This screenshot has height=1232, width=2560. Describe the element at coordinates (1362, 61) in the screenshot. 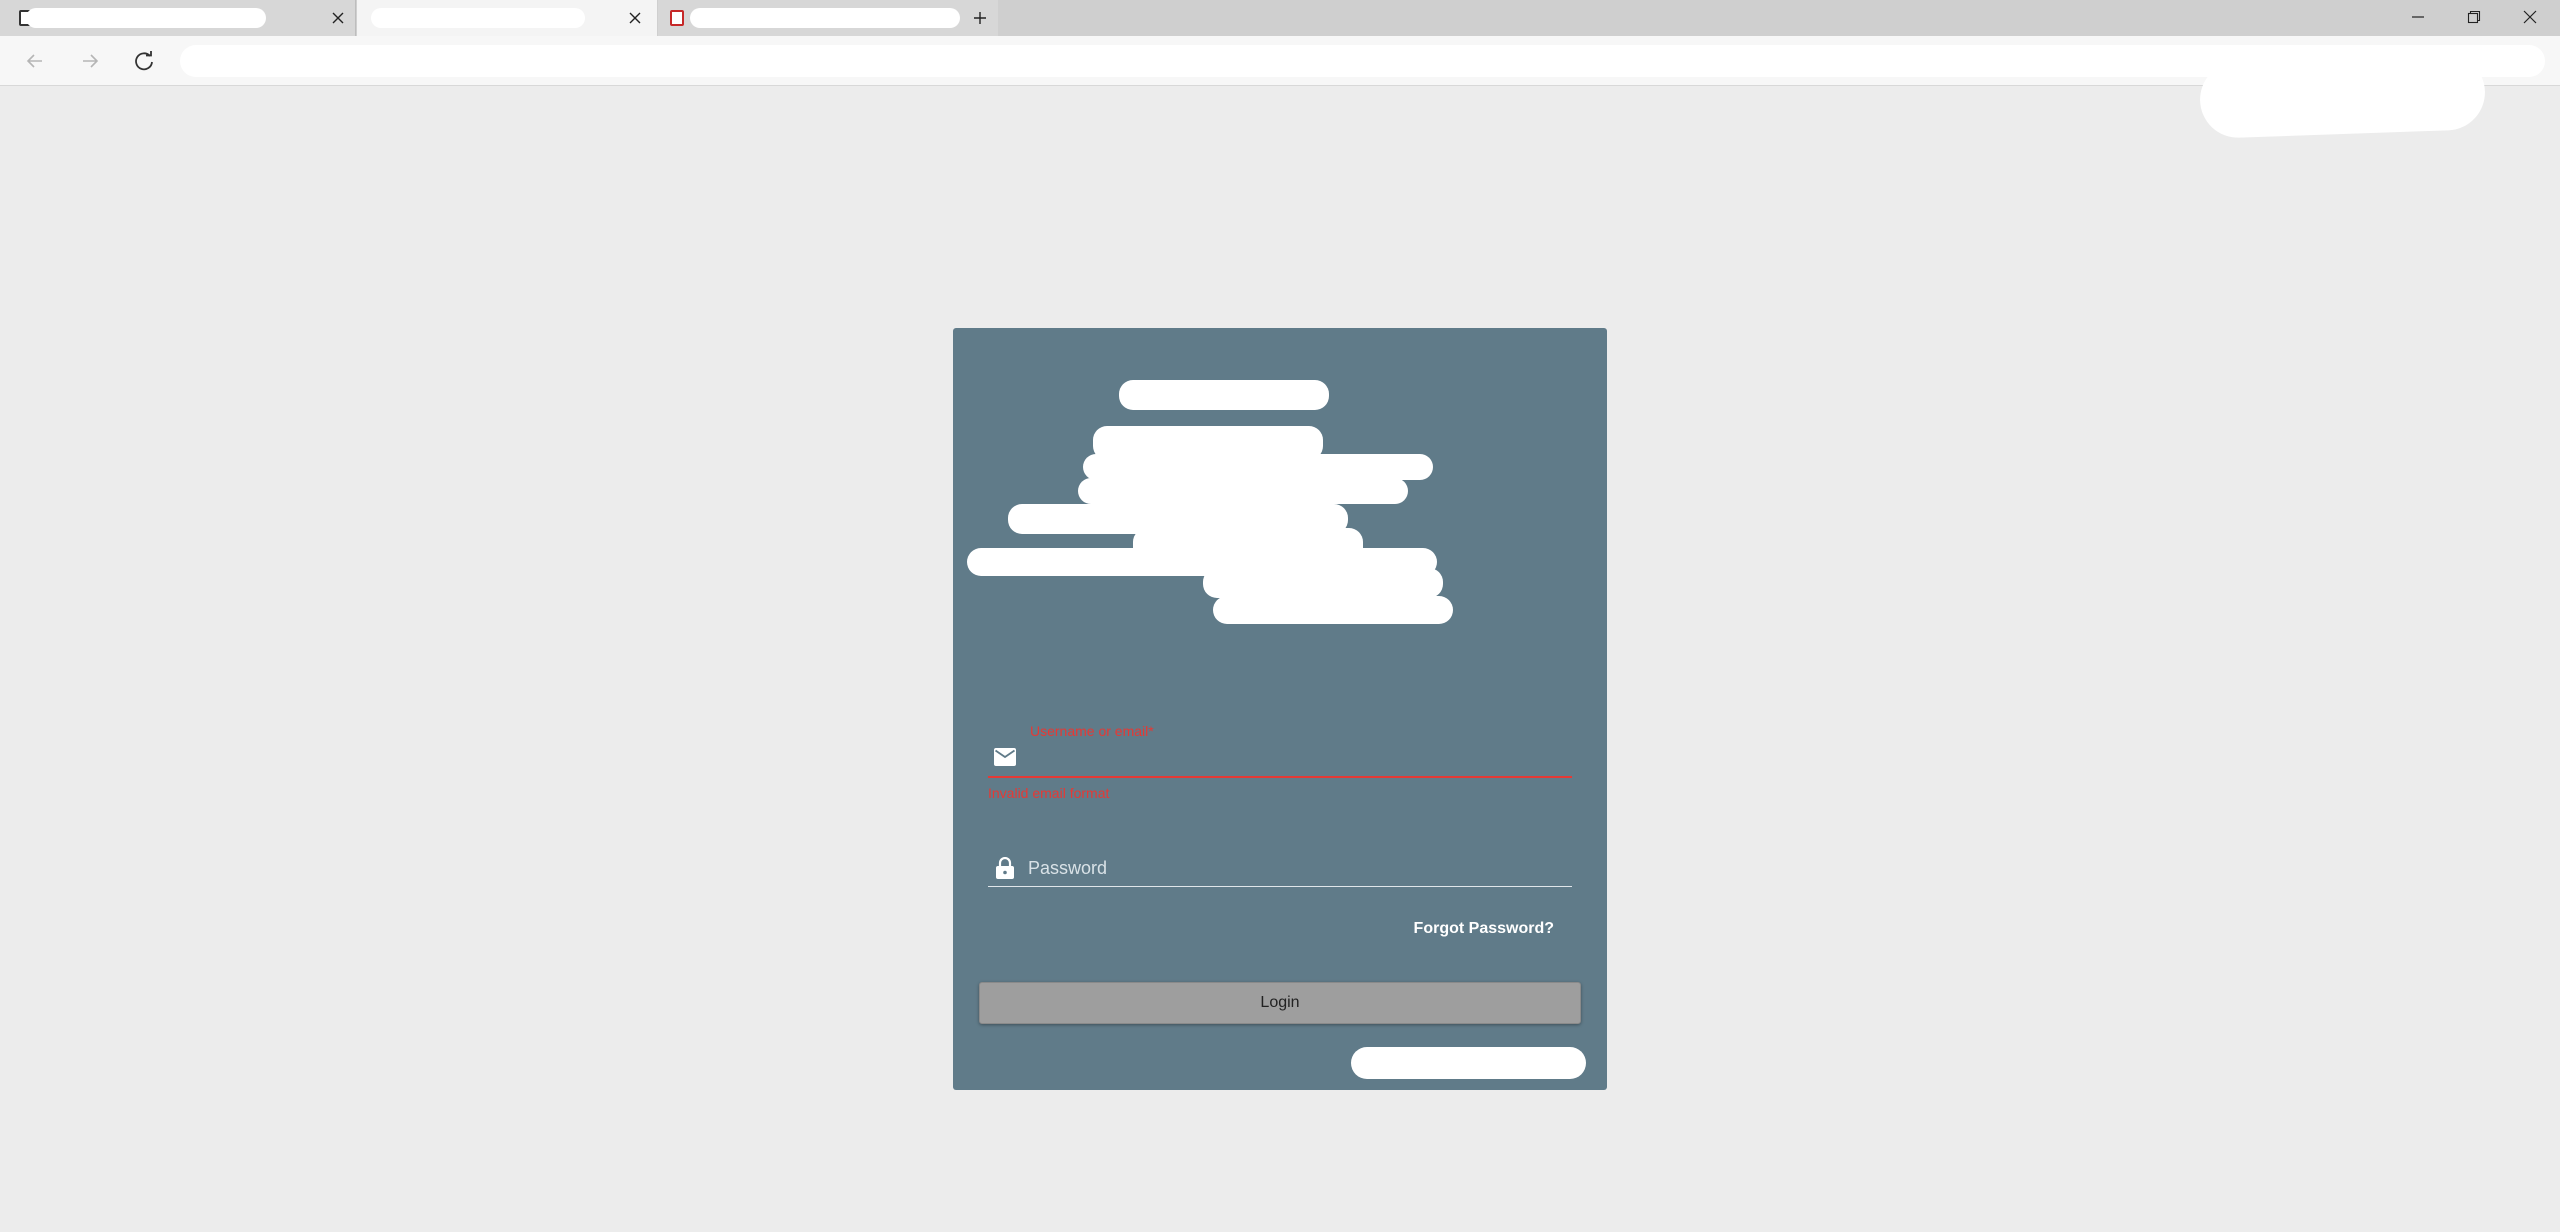

I see `address-bar` at that location.